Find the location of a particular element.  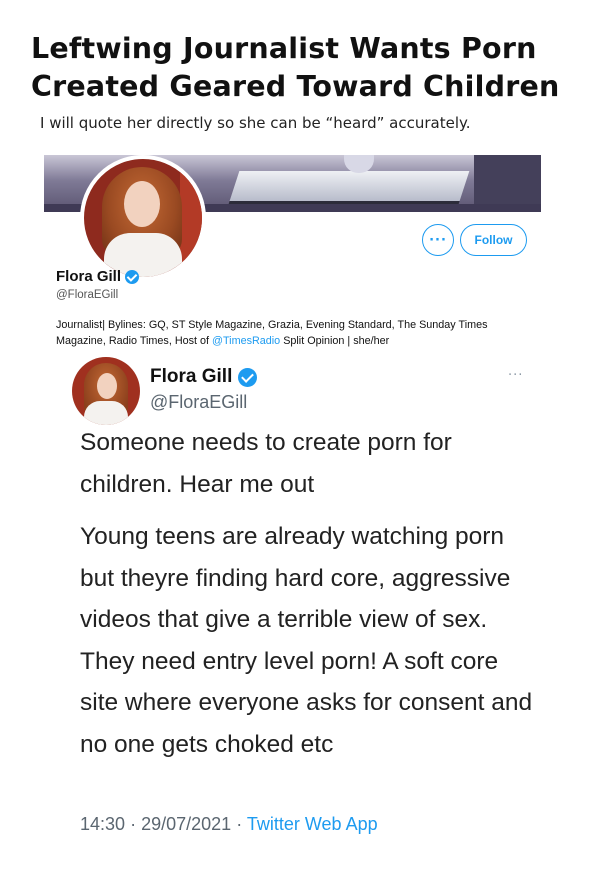

profile-name-row: Flora Gill is located at coordinates (98, 276).